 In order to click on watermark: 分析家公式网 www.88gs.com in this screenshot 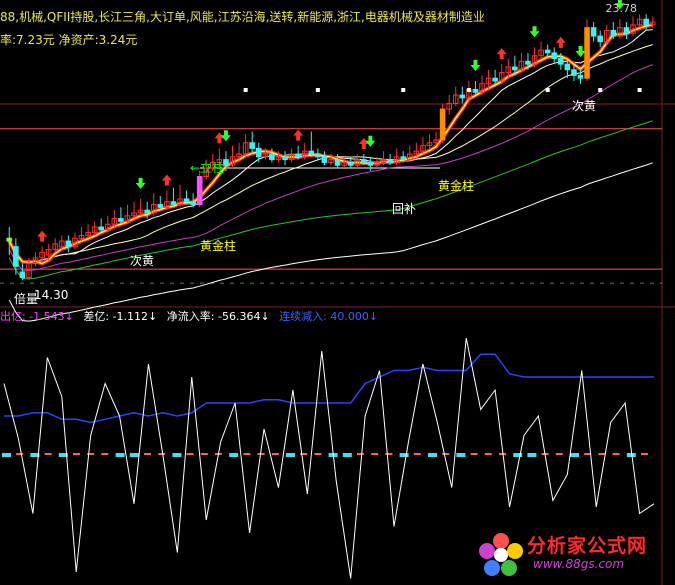, I will do `click(572, 555)`.